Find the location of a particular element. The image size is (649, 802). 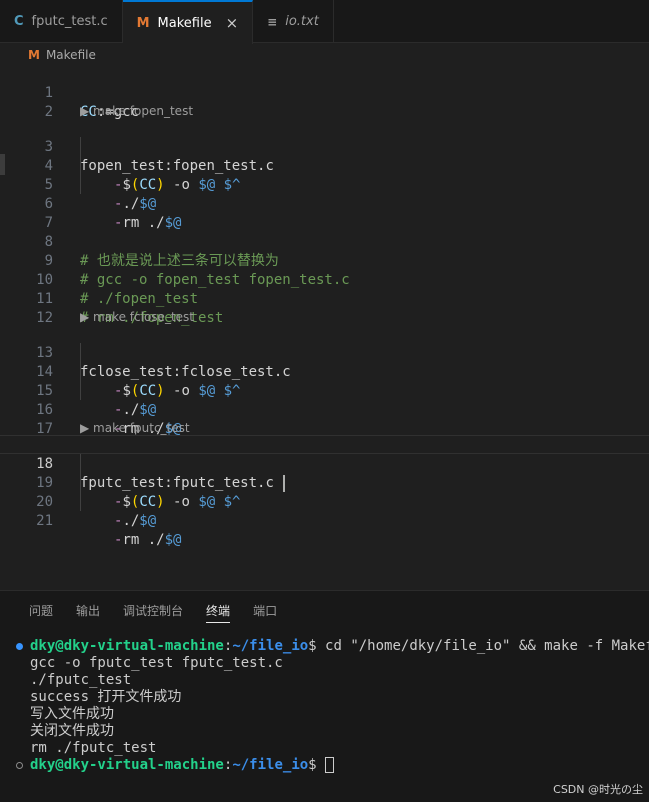

code-line: 12 is located at coordinates (324, 308).